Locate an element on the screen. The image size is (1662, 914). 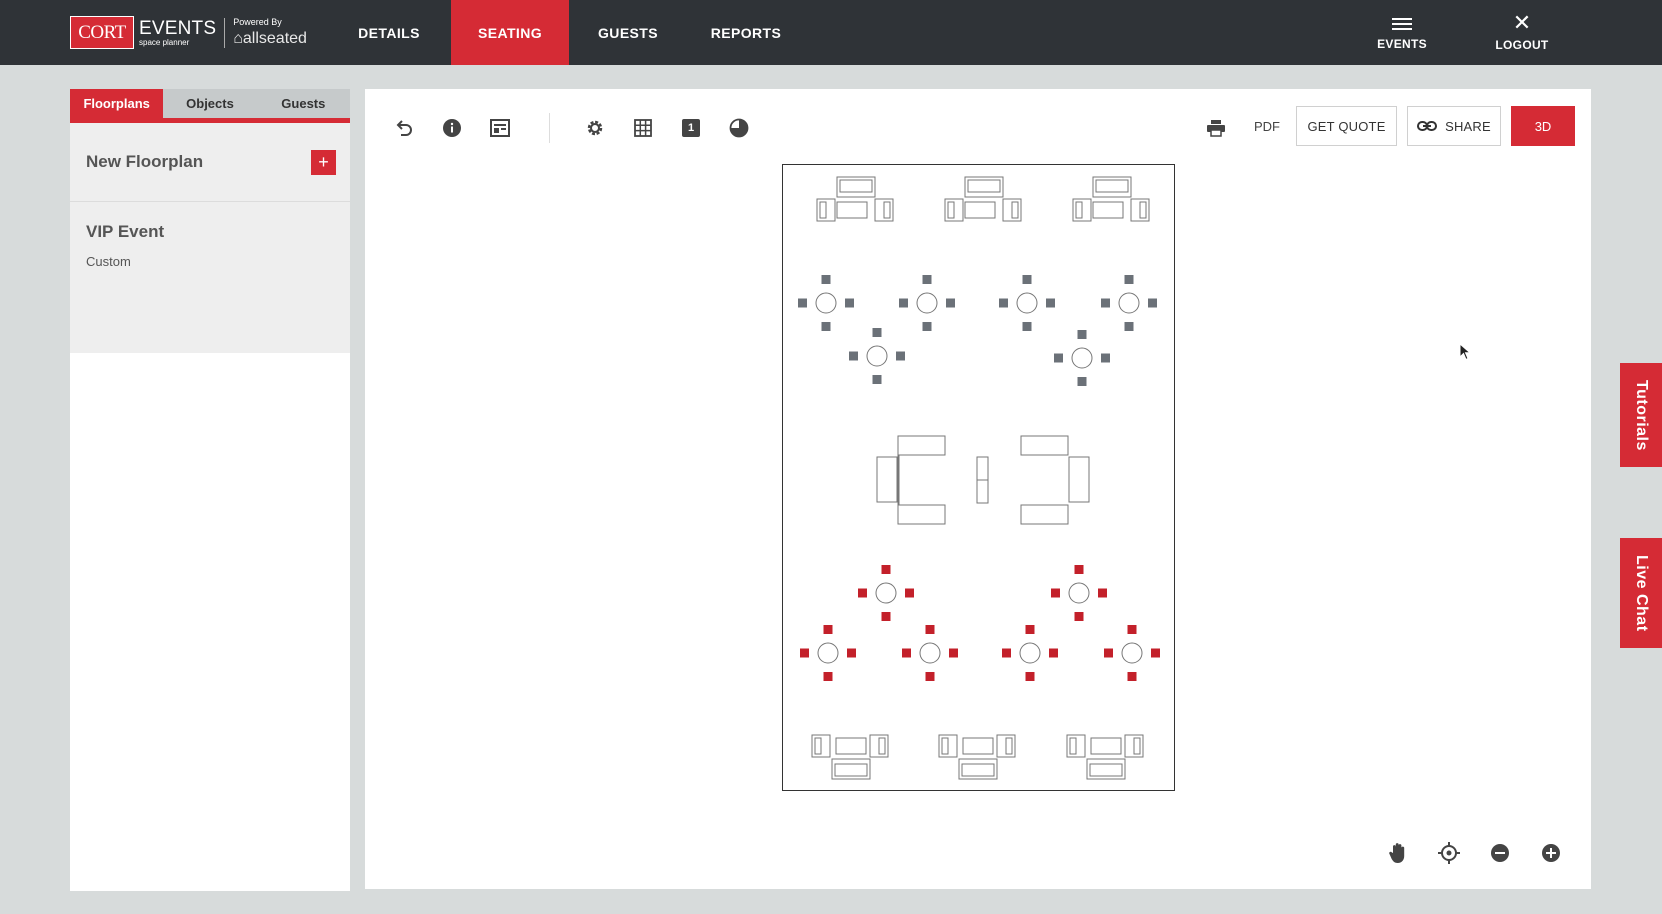
share-button: SHARE is located at coordinates (1454, 126).